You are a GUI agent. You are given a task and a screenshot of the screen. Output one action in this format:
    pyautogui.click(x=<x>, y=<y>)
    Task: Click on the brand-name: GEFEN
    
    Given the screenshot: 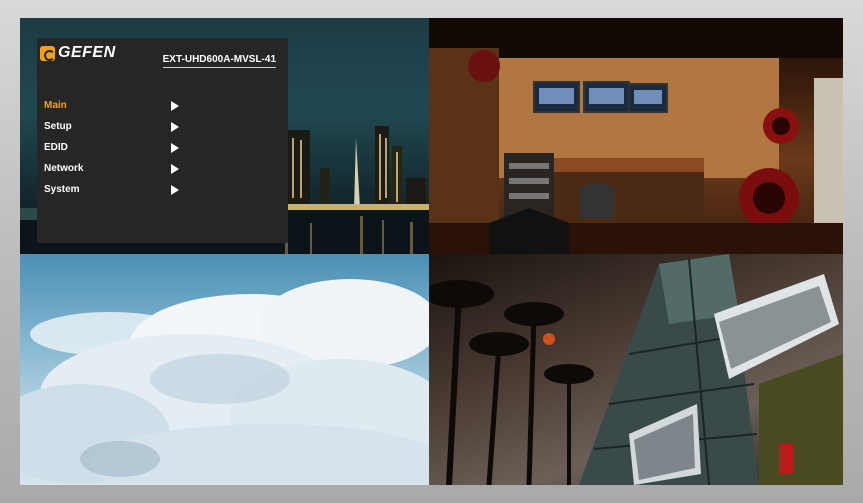 What is the action you would take?
    pyautogui.click(x=87, y=52)
    